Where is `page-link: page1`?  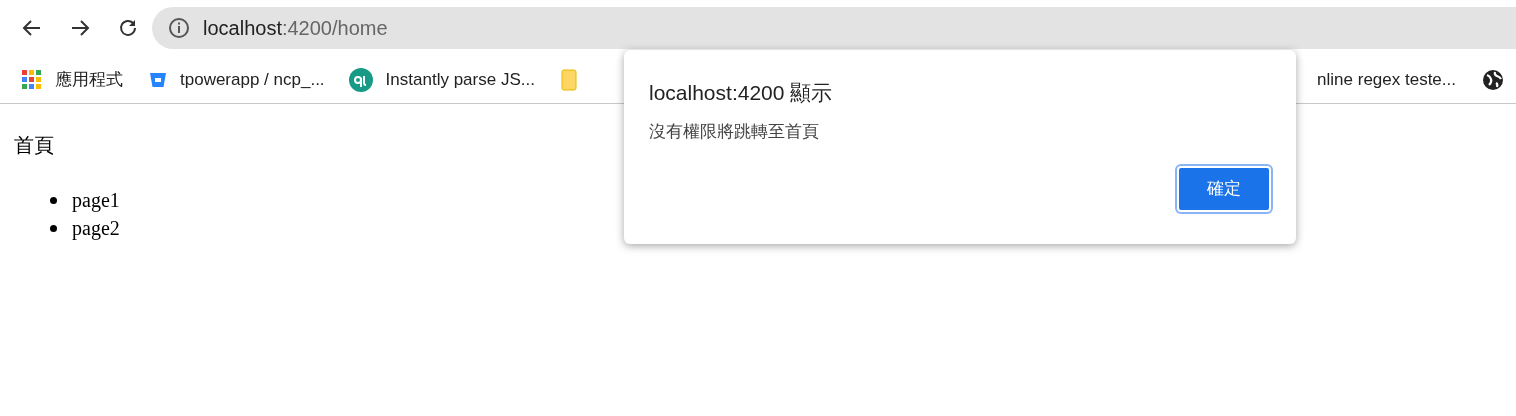
page-link: page1 is located at coordinates (96, 200).